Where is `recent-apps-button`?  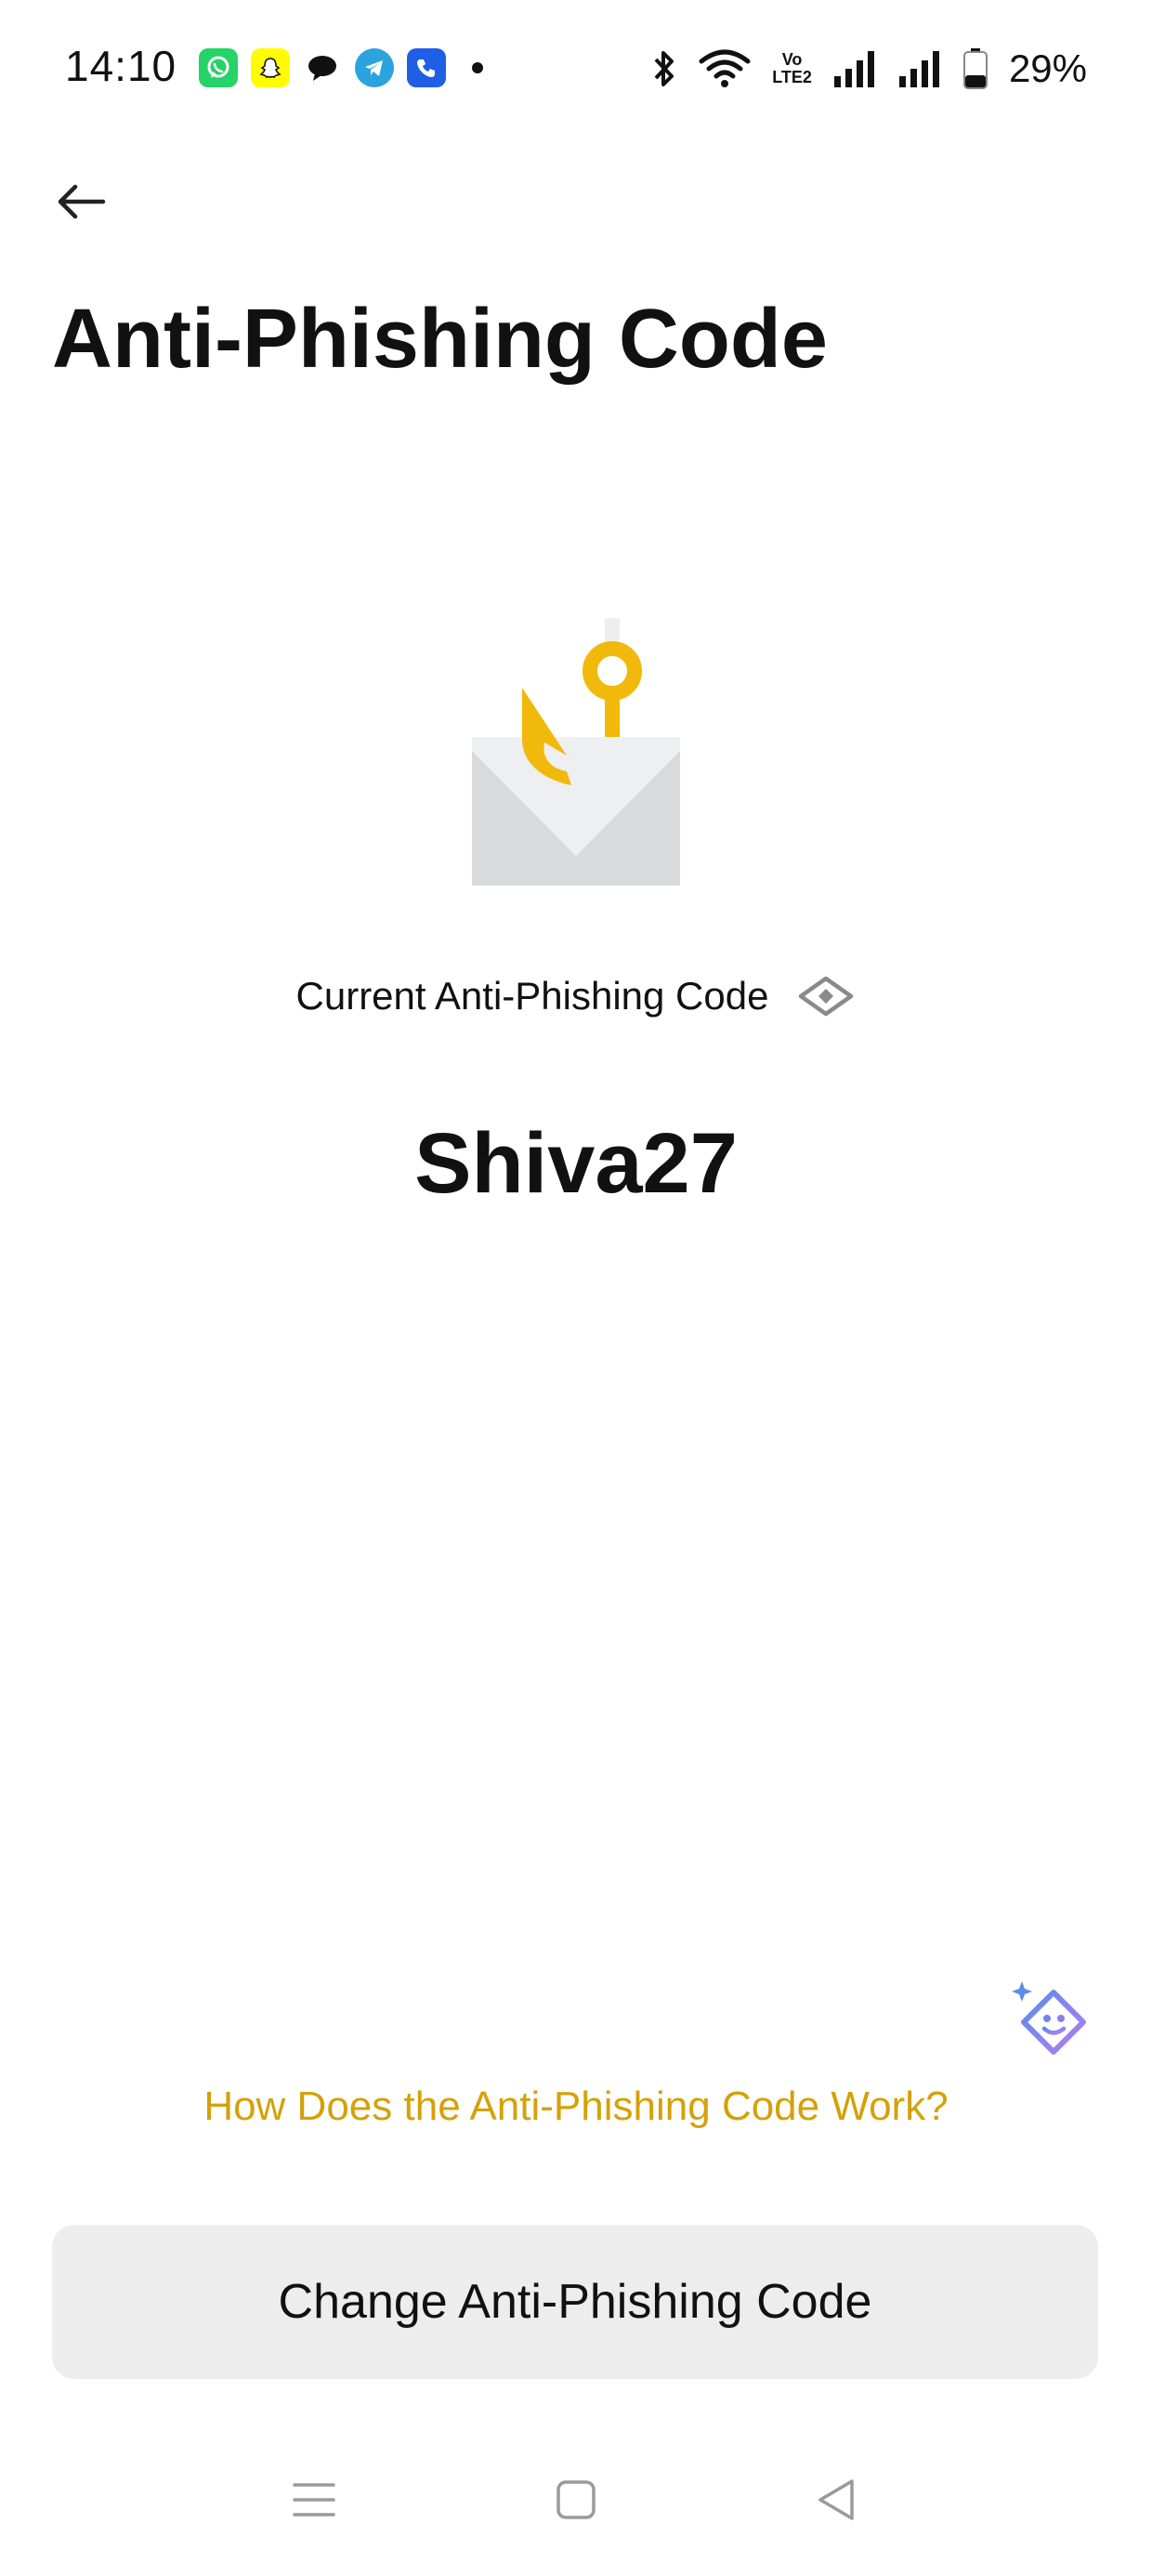
recent-apps-button is located at coordinates (314, 2499).